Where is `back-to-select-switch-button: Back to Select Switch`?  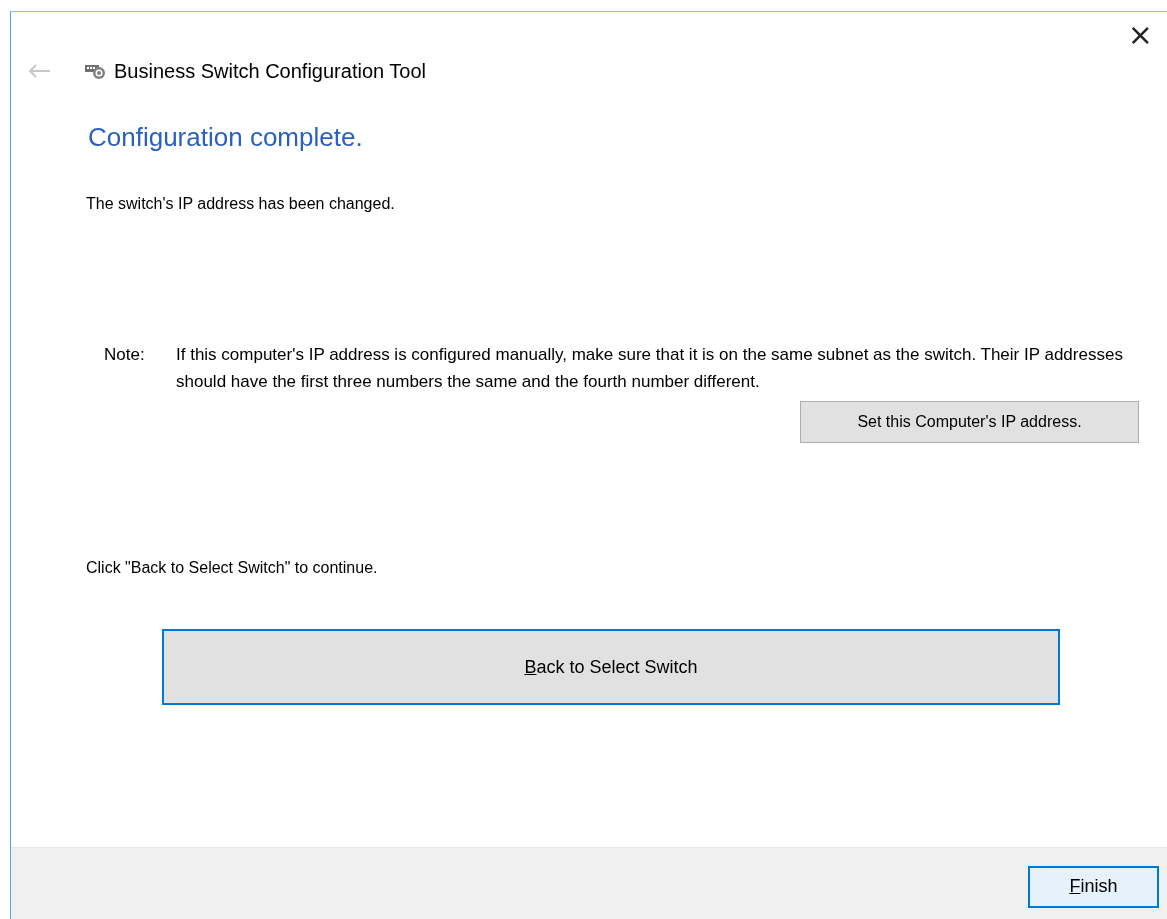
back-to-select-switch-button: Back to Select Switch is located at coordinates (611, 667).